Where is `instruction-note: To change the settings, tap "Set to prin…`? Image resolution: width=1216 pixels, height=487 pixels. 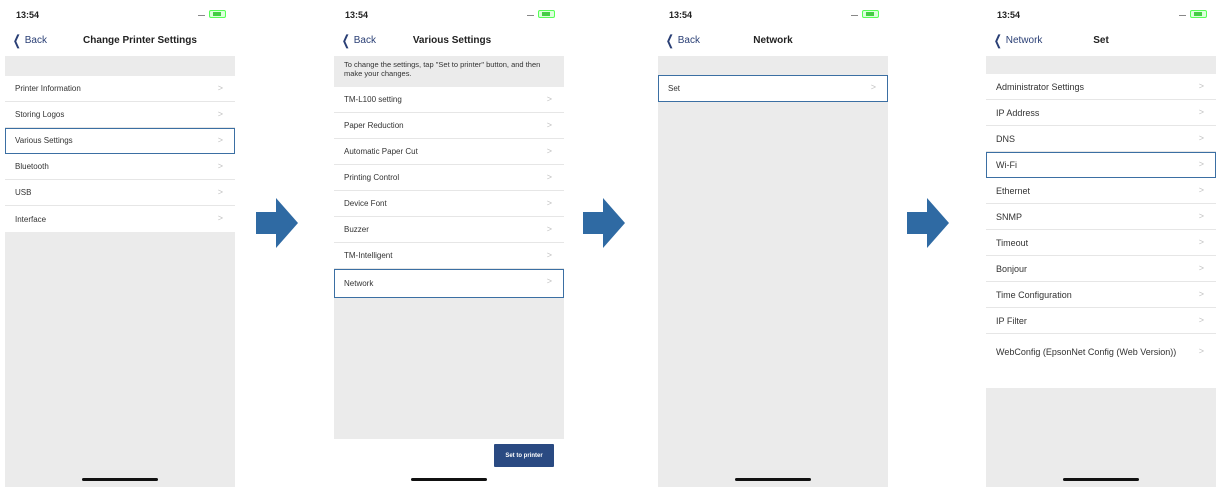
instruction-note: To change the settings, tap "Set to prin… is located at coordinates (449, 71).